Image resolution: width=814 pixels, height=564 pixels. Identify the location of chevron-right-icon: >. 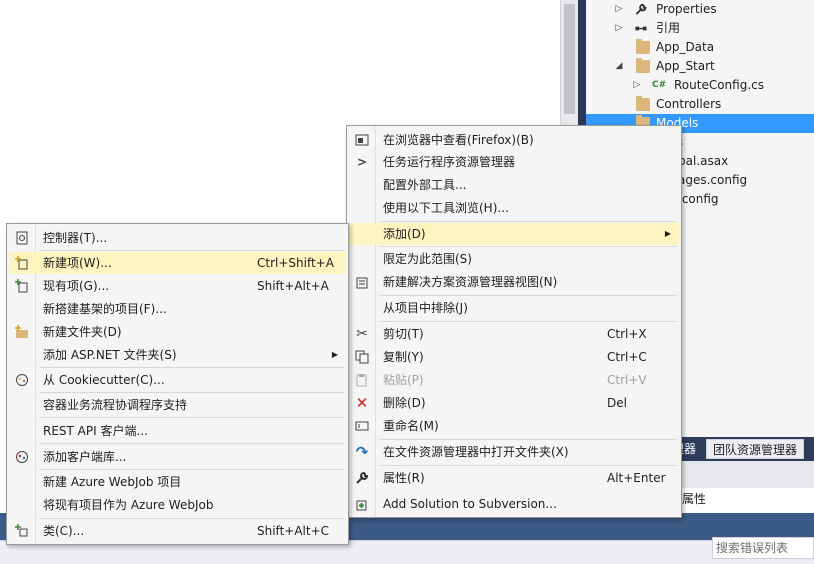
(362, 162).